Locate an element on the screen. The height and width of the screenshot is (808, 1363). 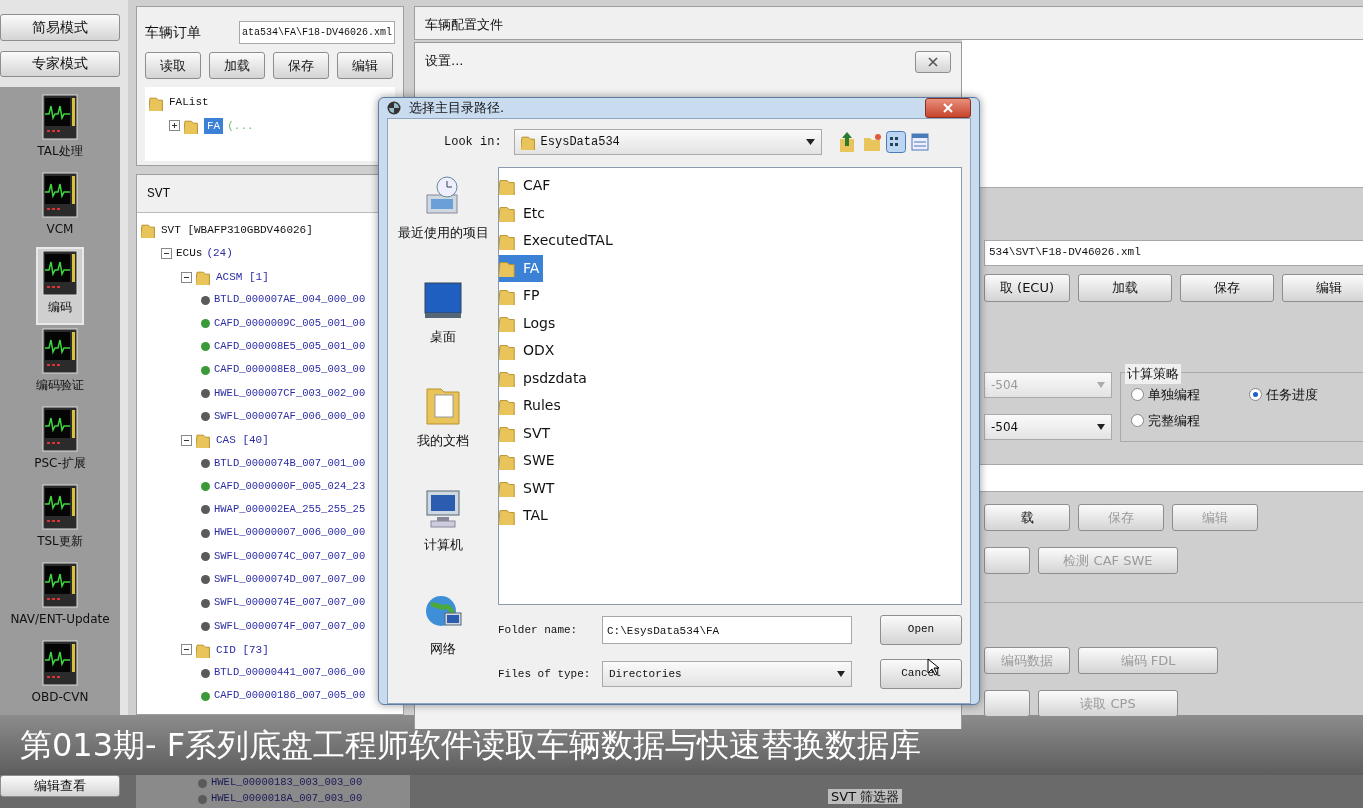
sidebar-item: 编码验证 is located at coordinates (60, 364).